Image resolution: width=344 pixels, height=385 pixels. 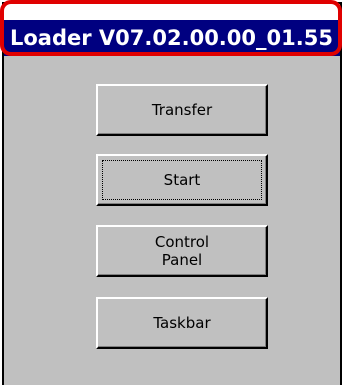 I want to click on start-button-label: Start, so click(x=182, y=180).